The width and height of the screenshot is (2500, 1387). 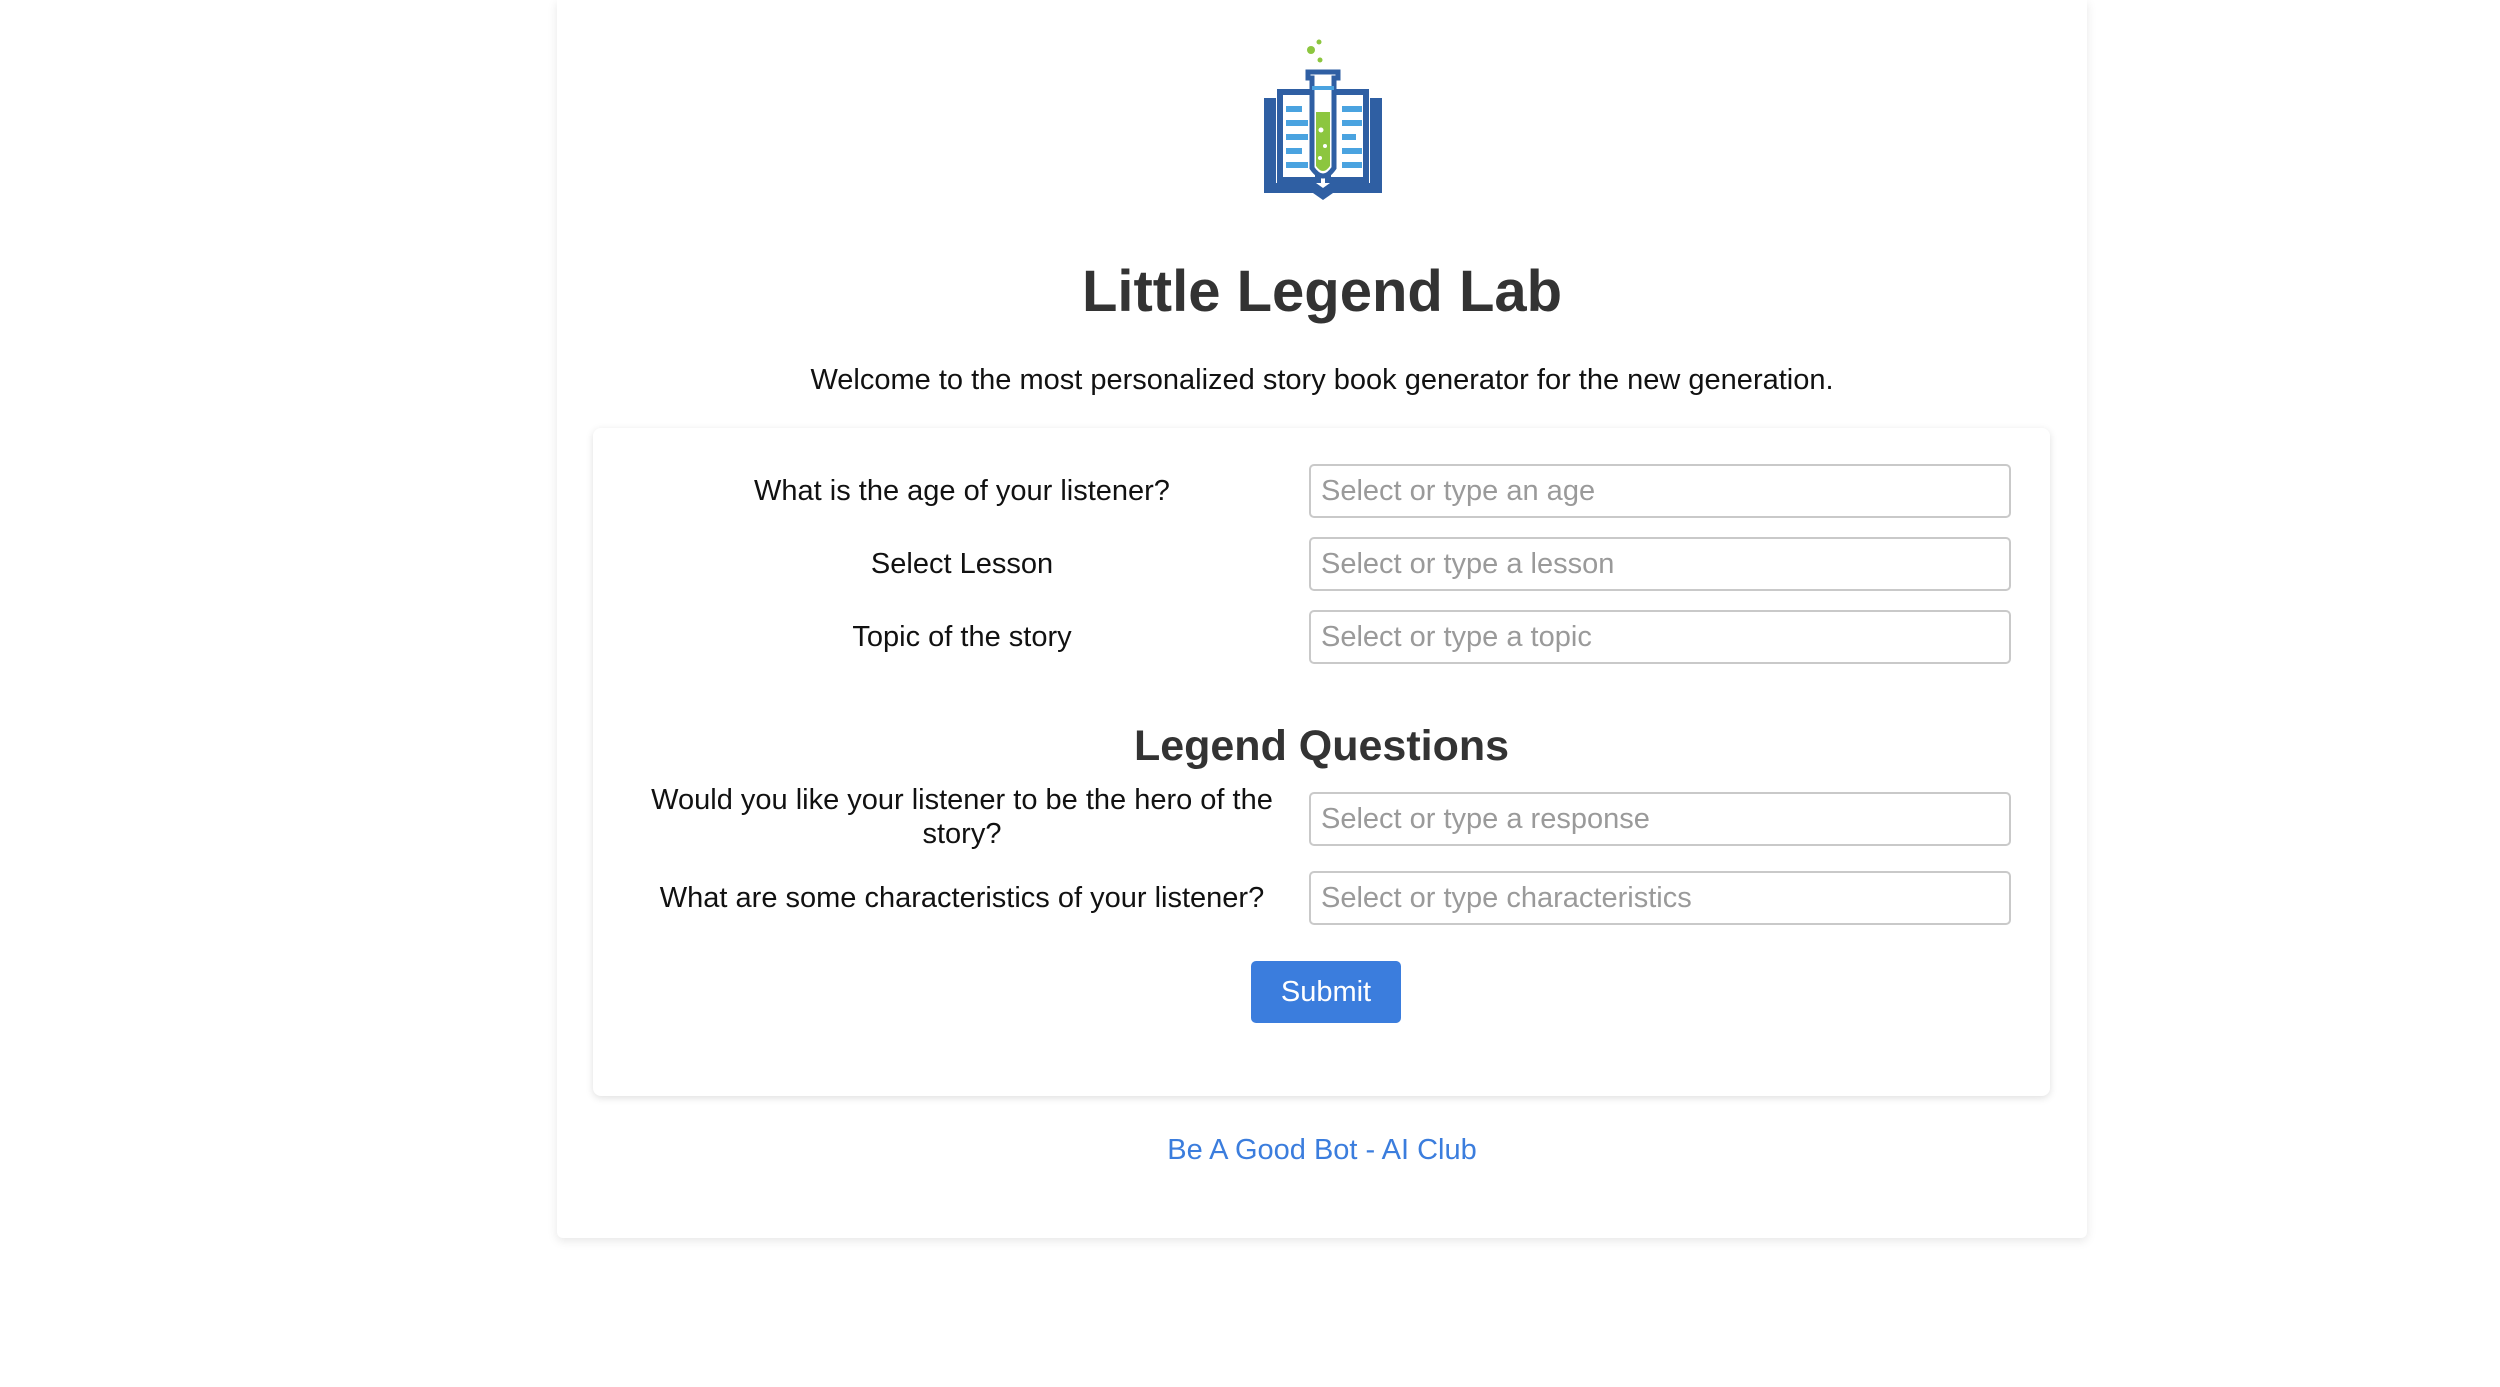 What do you see at coordinates (1322, 1150) in the screenshot?
I see `ai-club-link: Be A Good Bot - AI Club` at bounding box center [1322, 1150].